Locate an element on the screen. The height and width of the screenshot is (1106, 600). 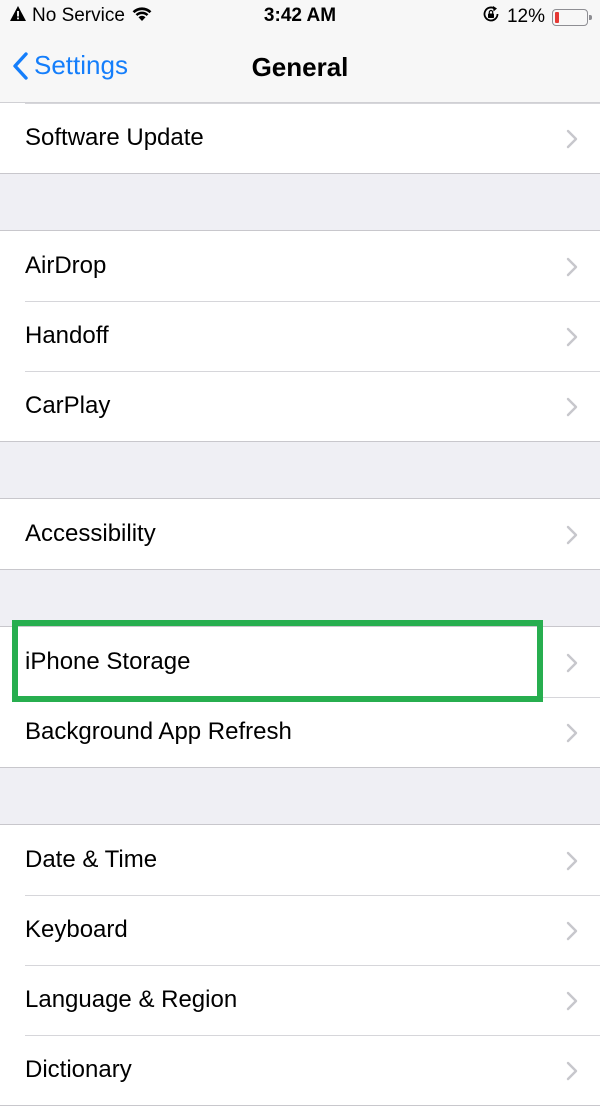
row-label: AirDrop is located at coordinates (66, 265).